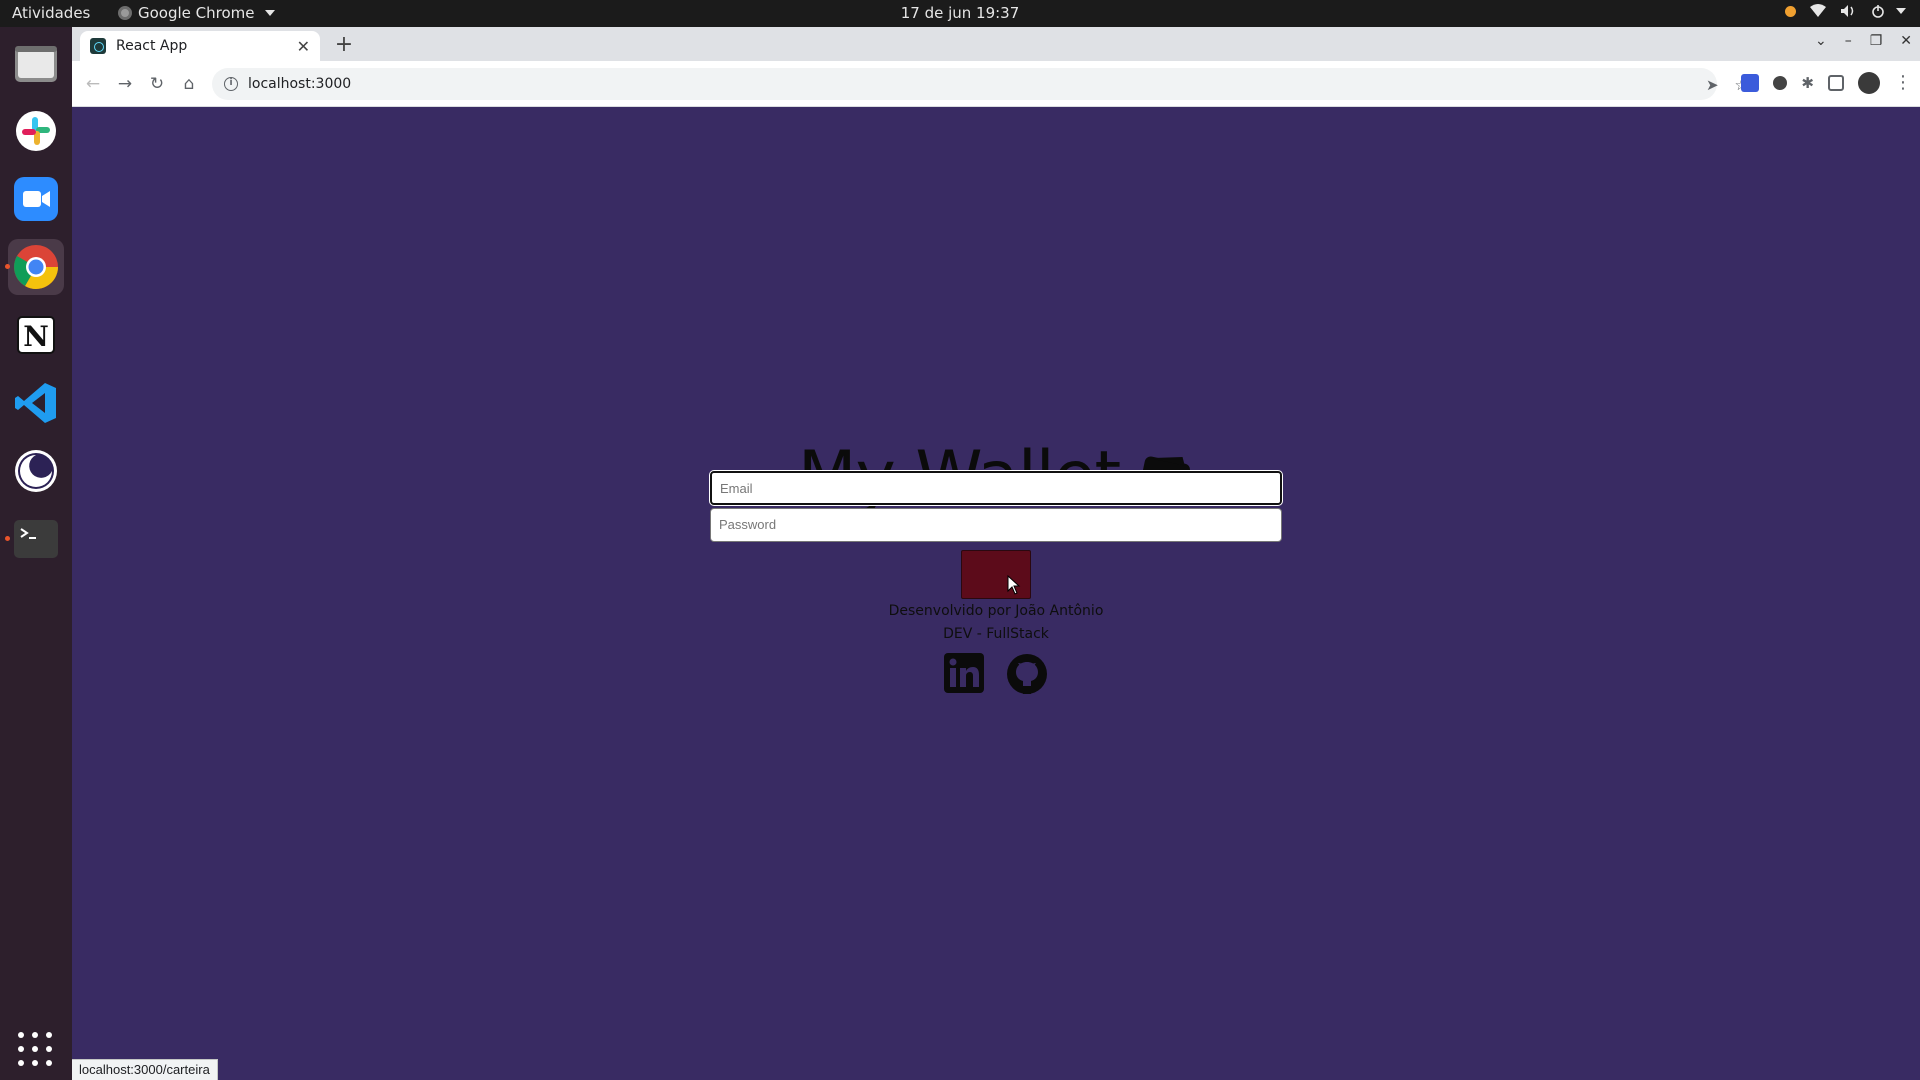 The width and height of the screenshot is (1920, 1080). Describe the element at coordinates (996, 525) in the screenshot. I see `password-input: Password` at that location.